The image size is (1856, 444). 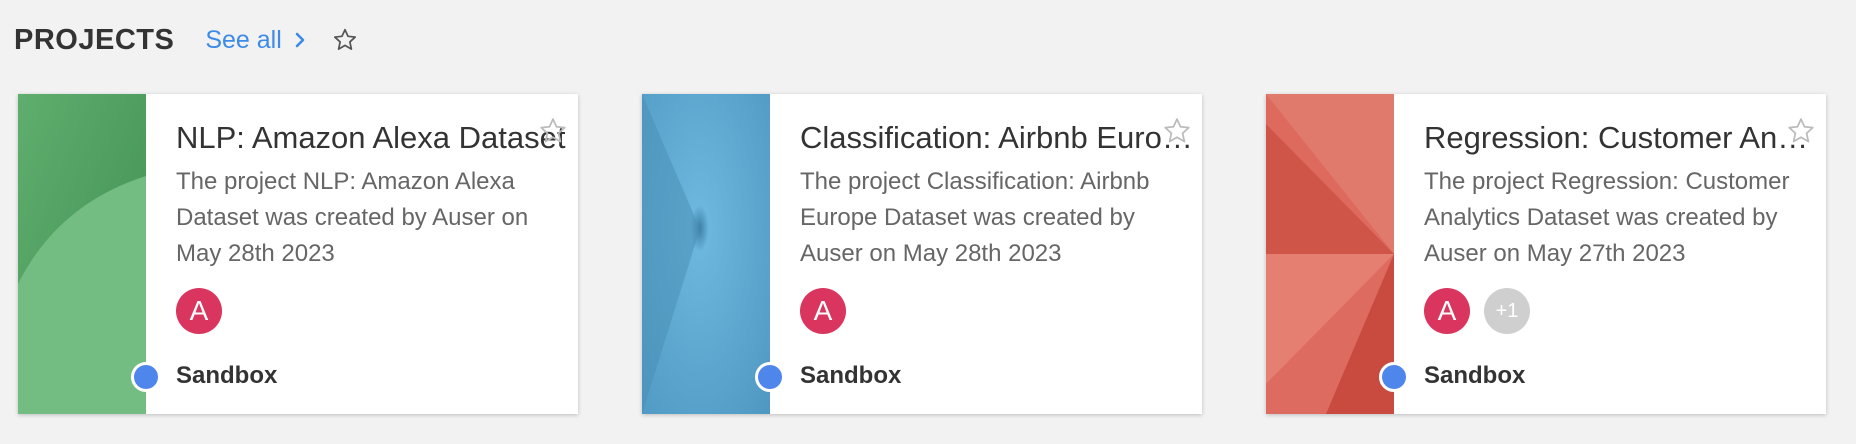 I want to click on project-title: NLP: Amazon Alexa Dataset, so click(x=373, y=138).